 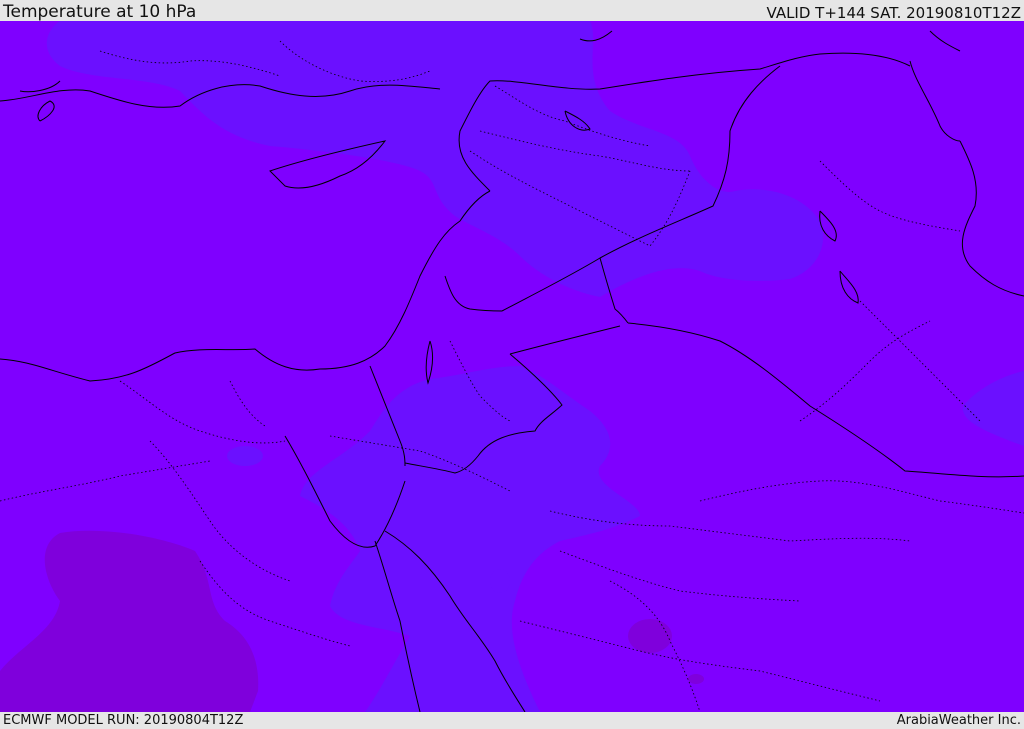 I want to click on model-run: ECMWF MODEL RUN: 20190804T12Z, so click(x=123, y=720).